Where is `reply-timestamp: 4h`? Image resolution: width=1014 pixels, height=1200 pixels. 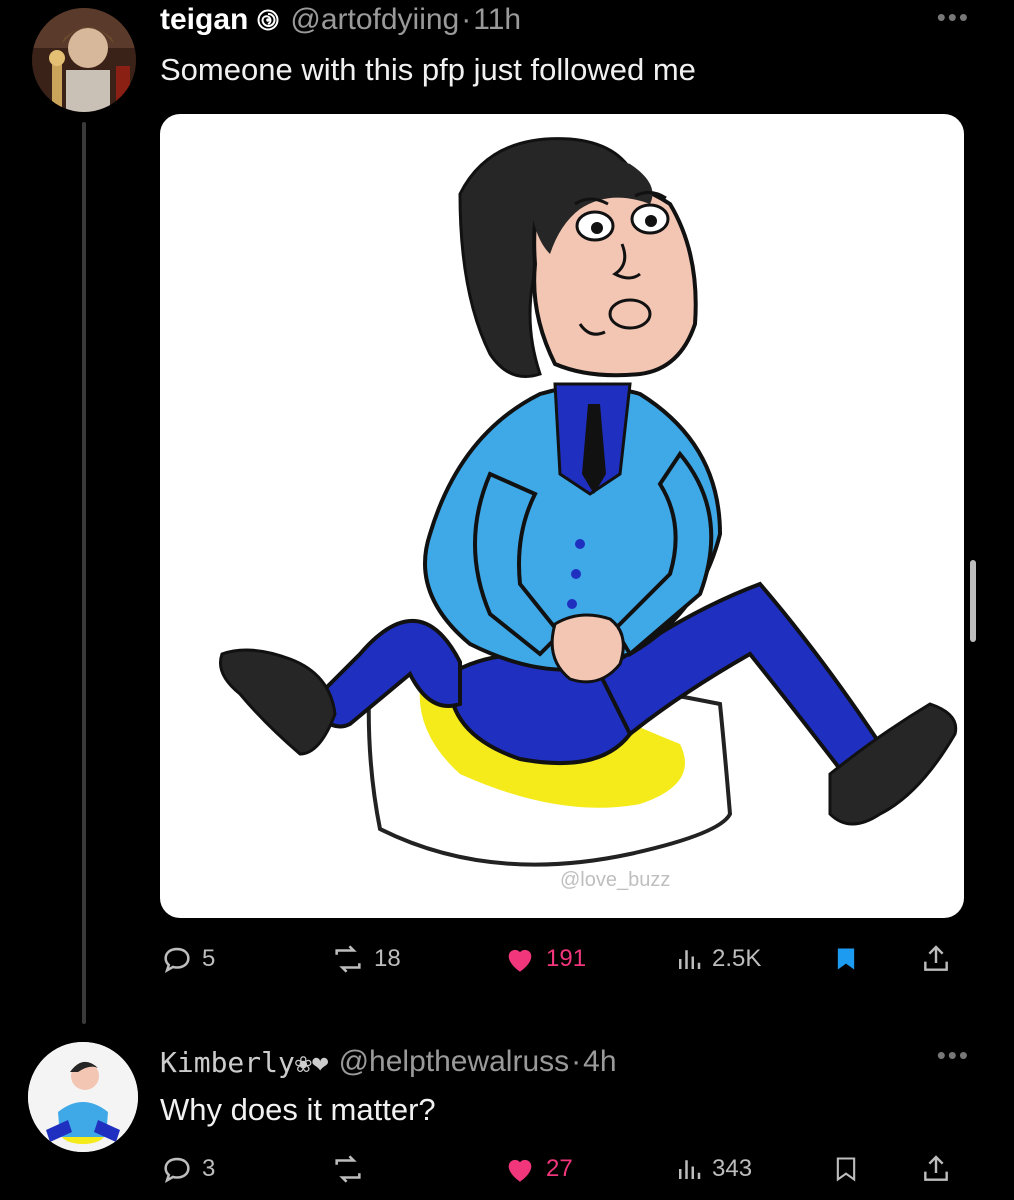 reply-timestamp: 4h is located at coordinates (599, 1062).